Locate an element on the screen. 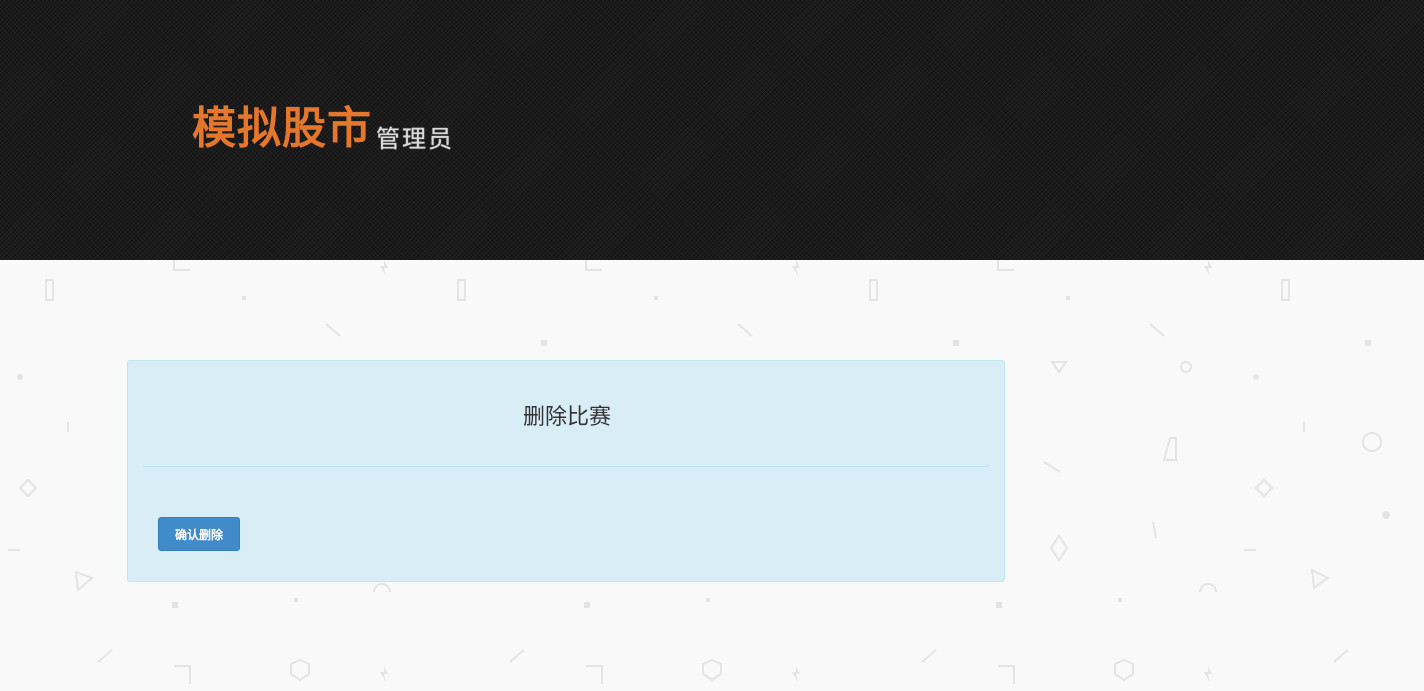 This screenshot has height=691, width=1424. divider is located at coordinates (566, 466).